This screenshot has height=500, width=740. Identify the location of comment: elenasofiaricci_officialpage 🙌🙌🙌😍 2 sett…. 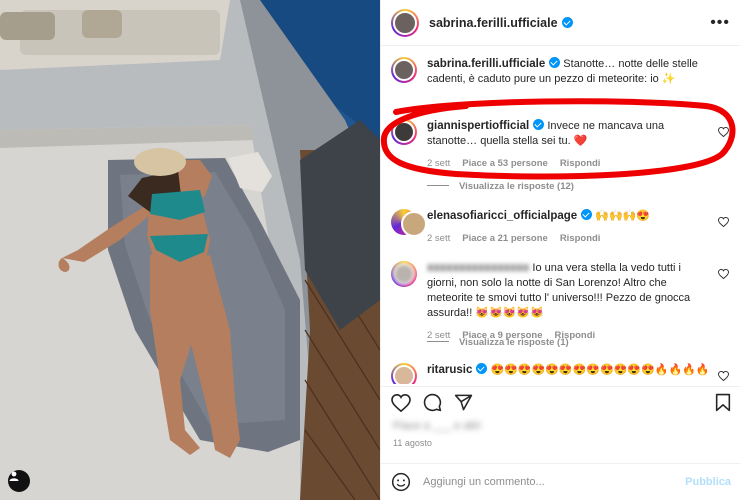
(564, 227).